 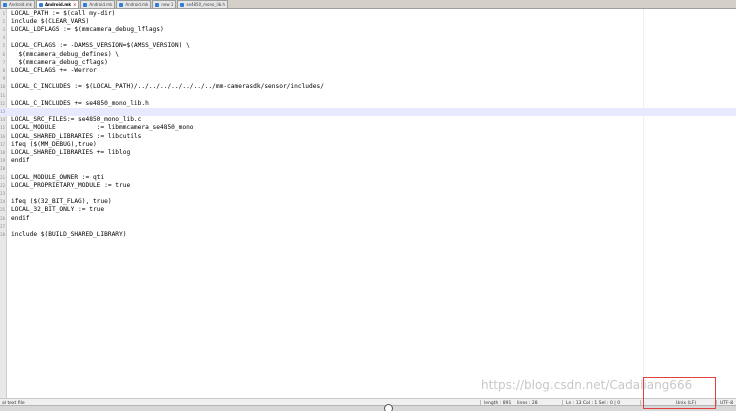 What do you see at coordinates (58, 210) in the screenshot?
I see `code-text: LOCAL_32_BIT_ONLY := true` at bounding box center [58, 210].